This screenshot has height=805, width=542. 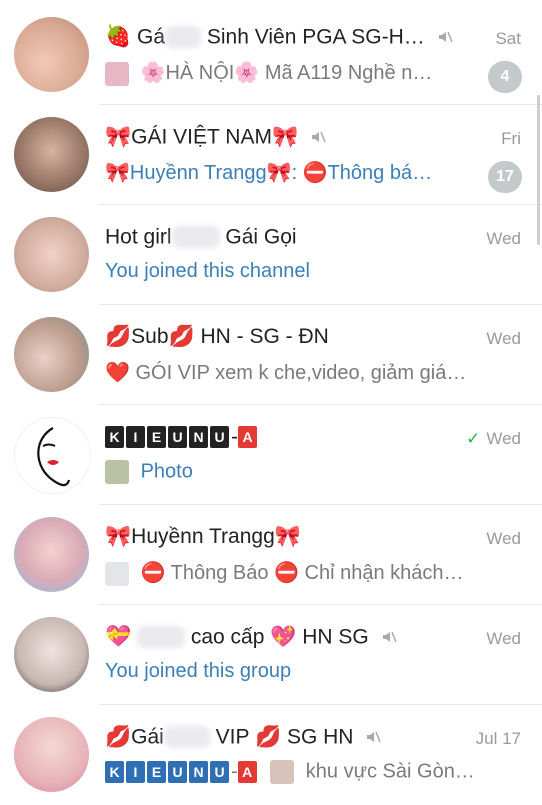 I want to click on chat-time: Fri, so click(x=511, y=138).